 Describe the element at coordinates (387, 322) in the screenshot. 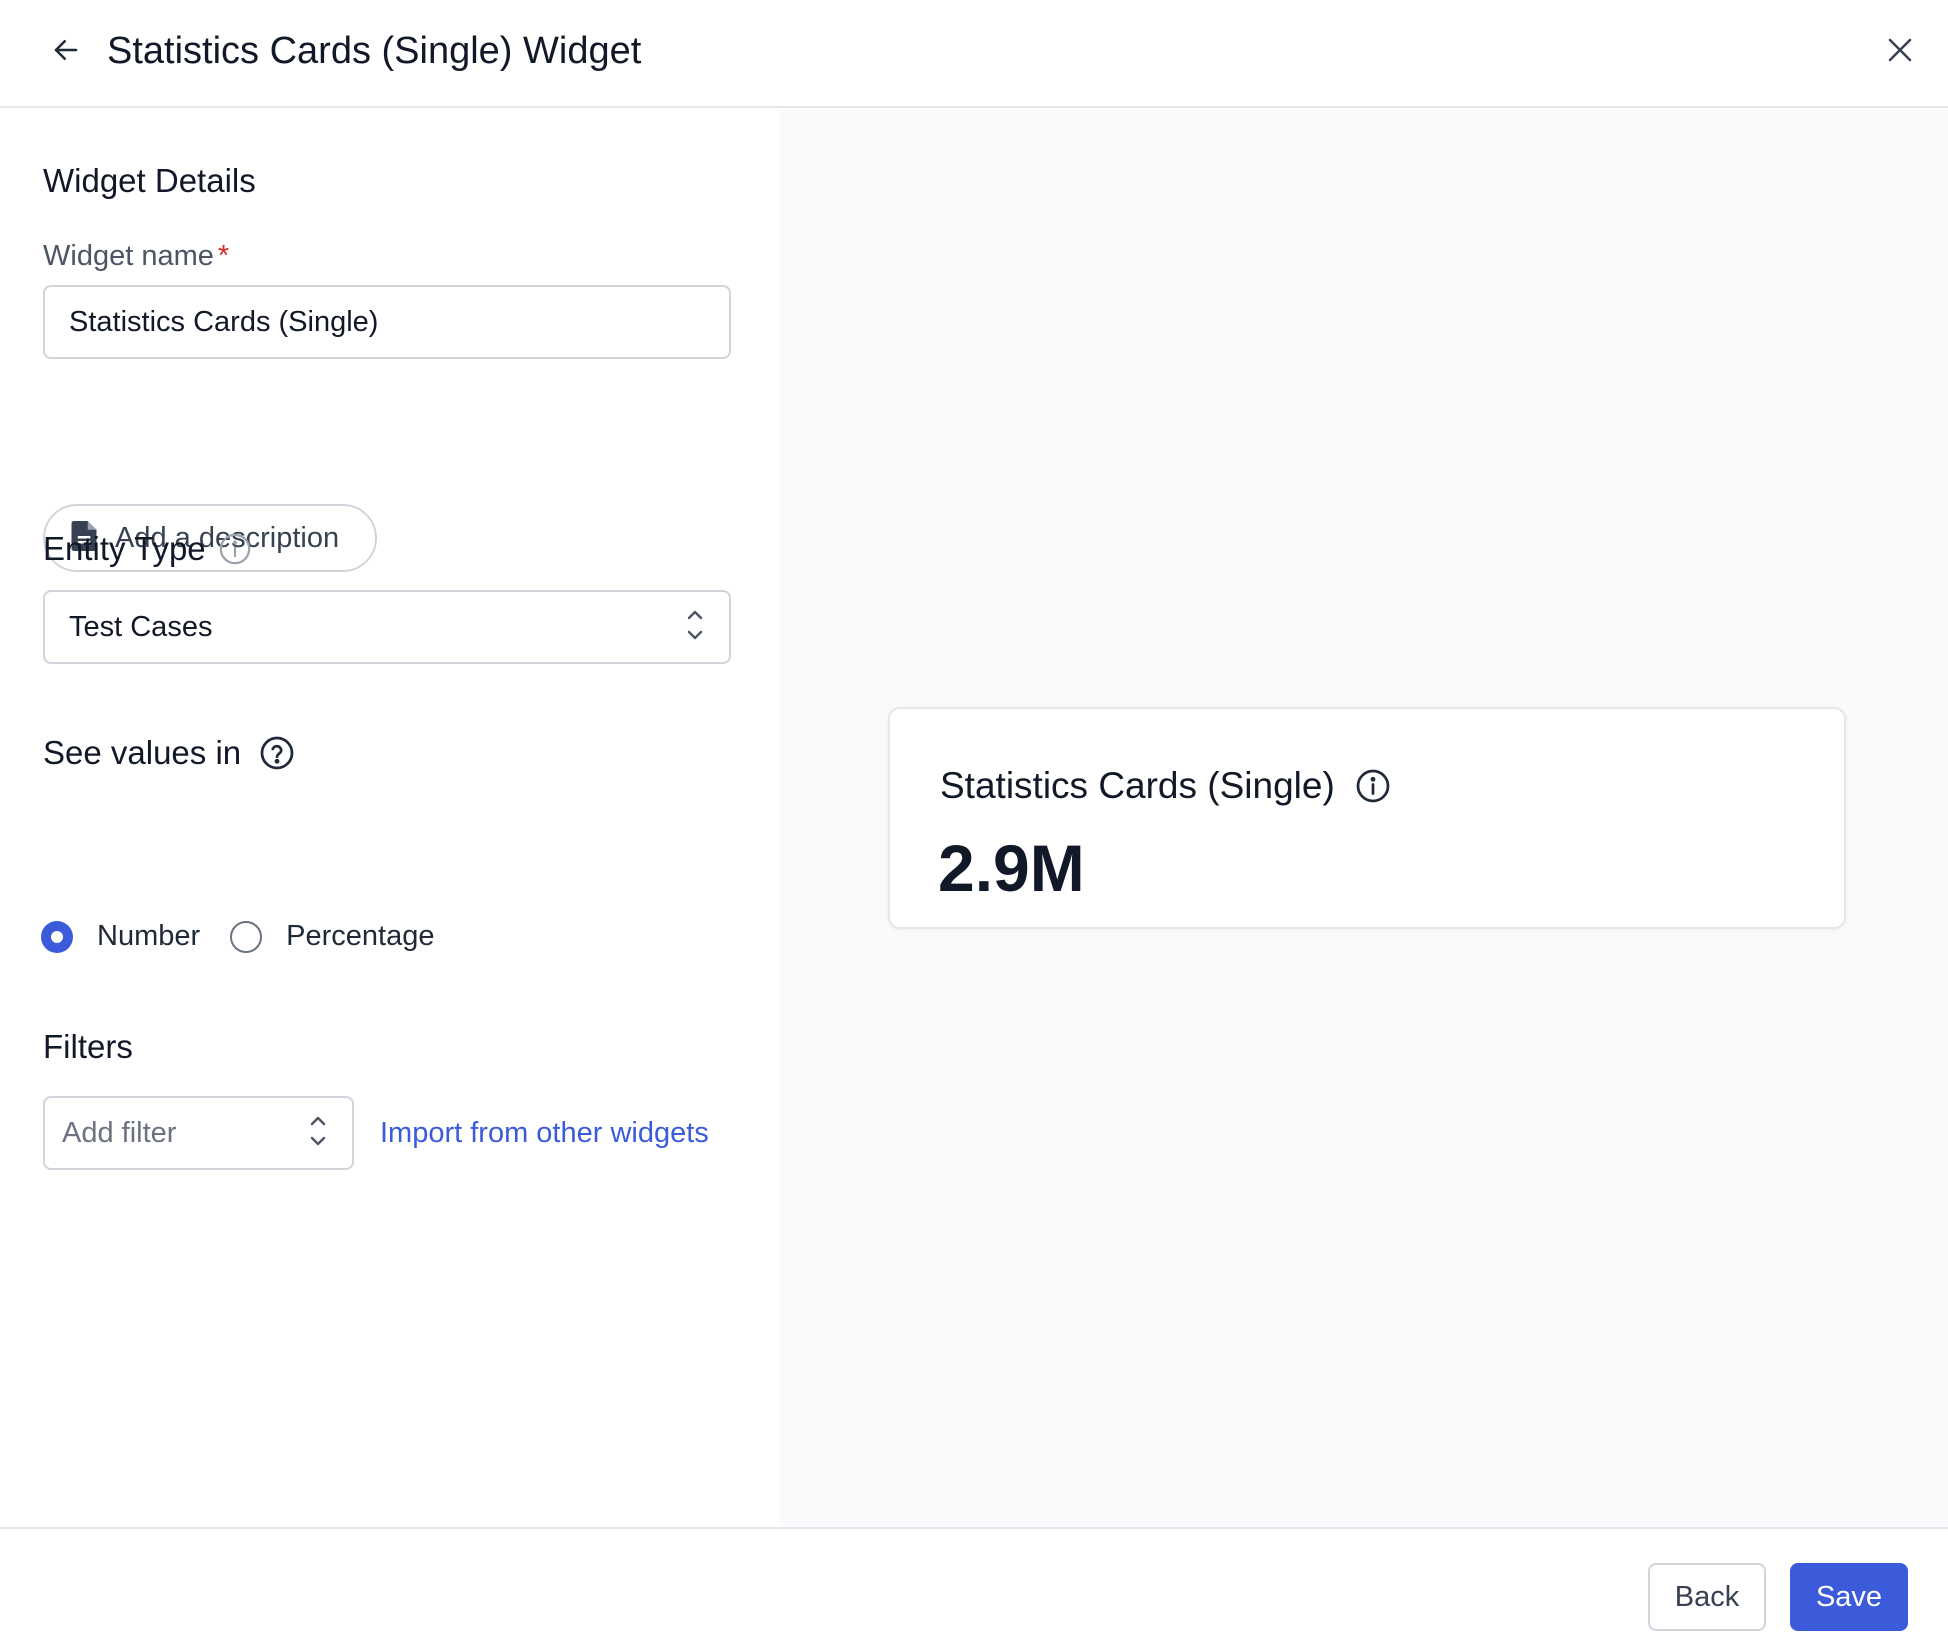

I see `widget-name-input: Statistics Cards (Single)` at that location.